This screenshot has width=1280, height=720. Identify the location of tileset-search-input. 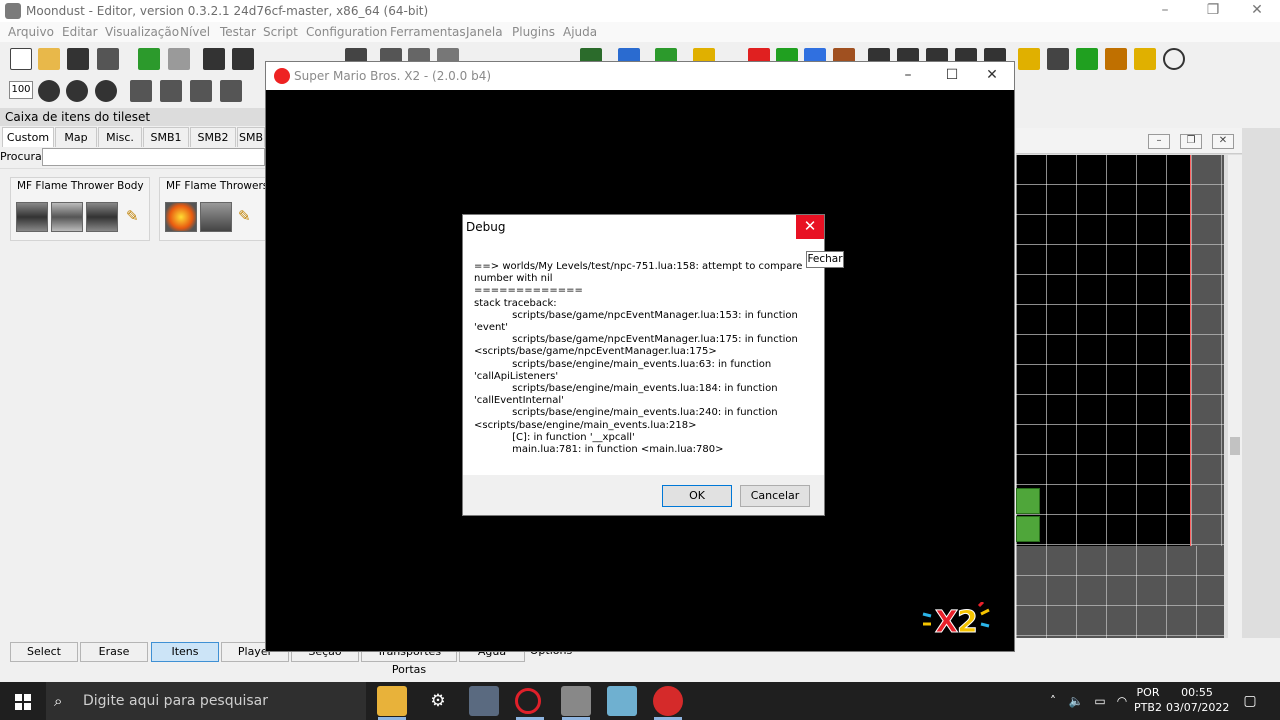
(153, 157).